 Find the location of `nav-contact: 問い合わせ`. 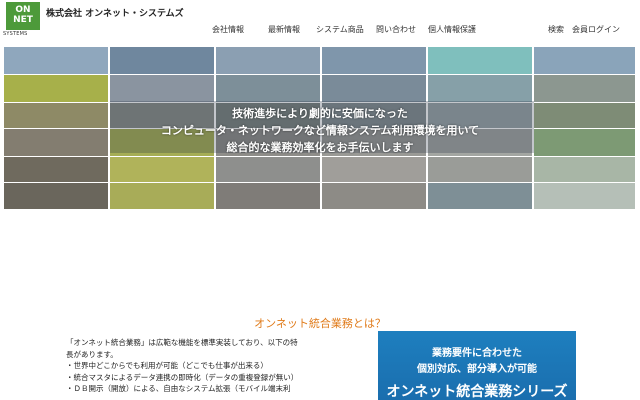

nav-contact: 問い合わせ is located at coordinates (396, 29).